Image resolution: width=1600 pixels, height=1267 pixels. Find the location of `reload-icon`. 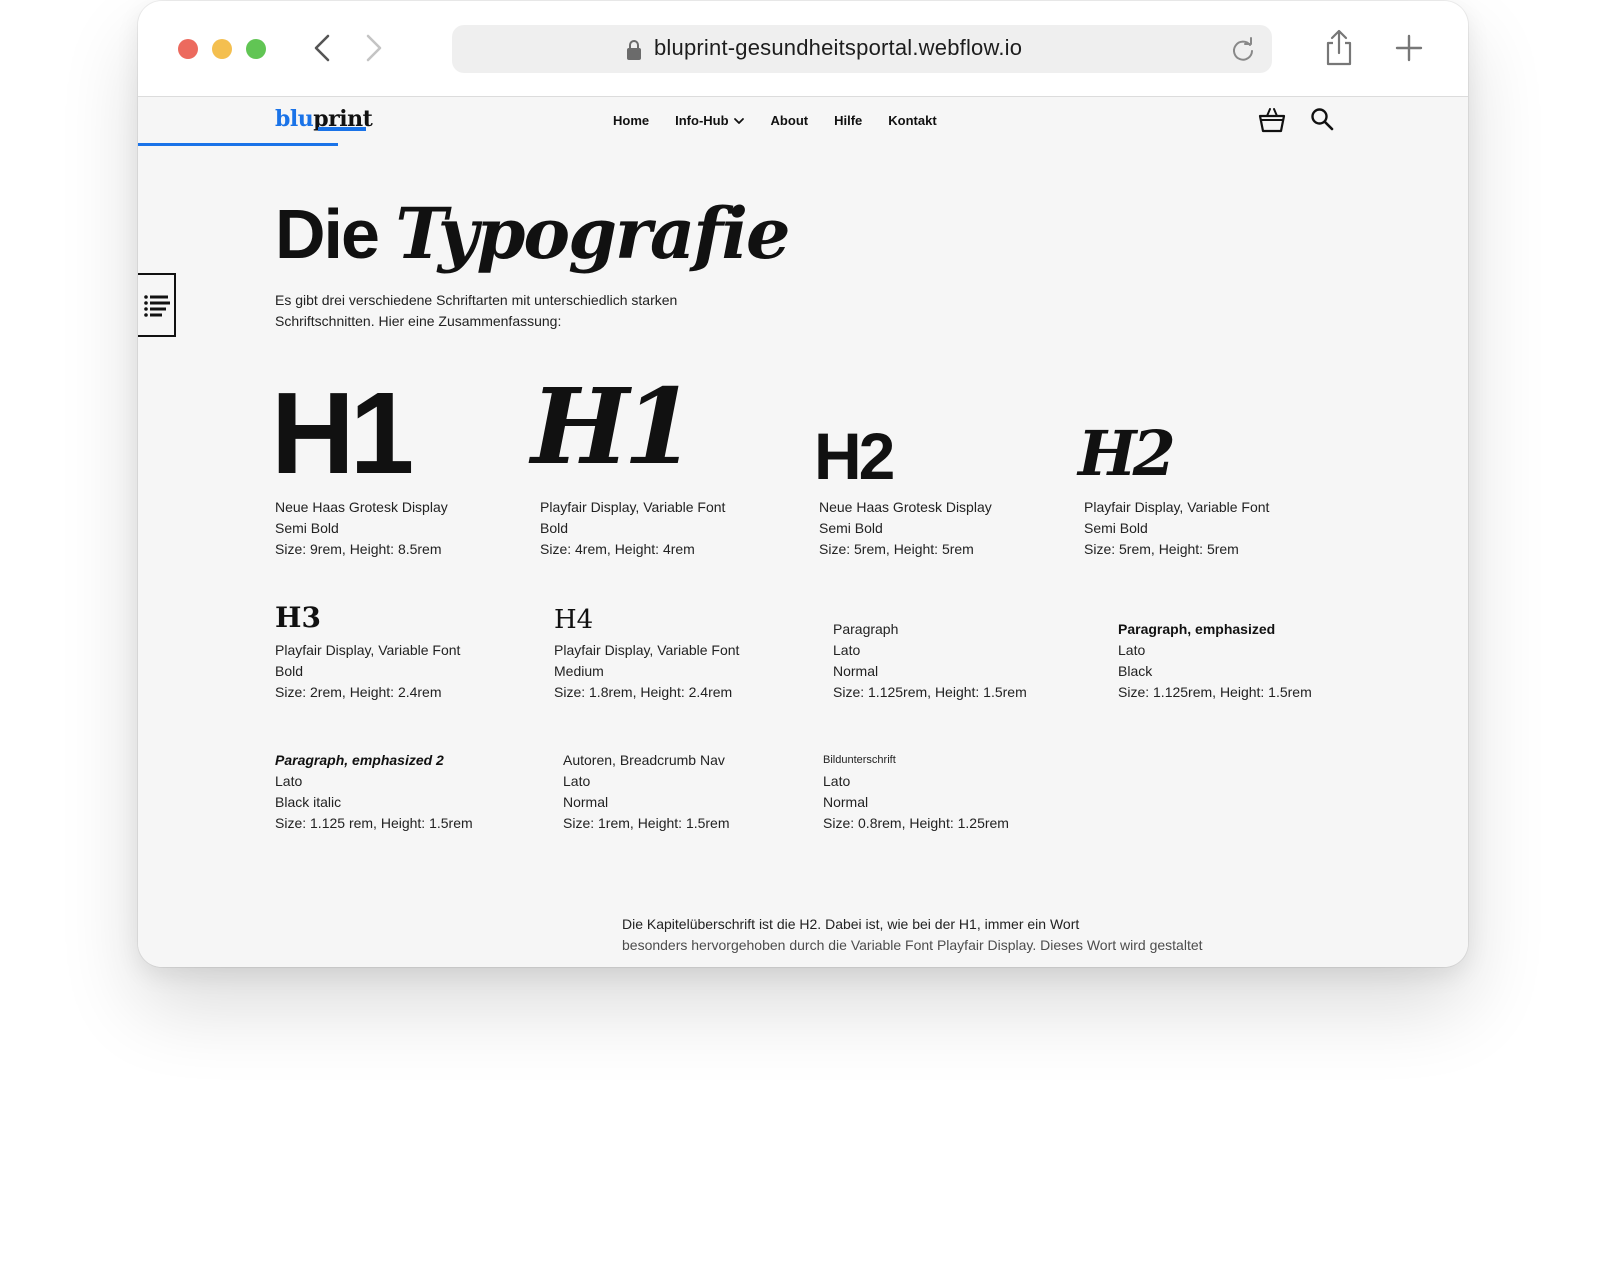

reload-icon is located at coordinates (1243, 49).